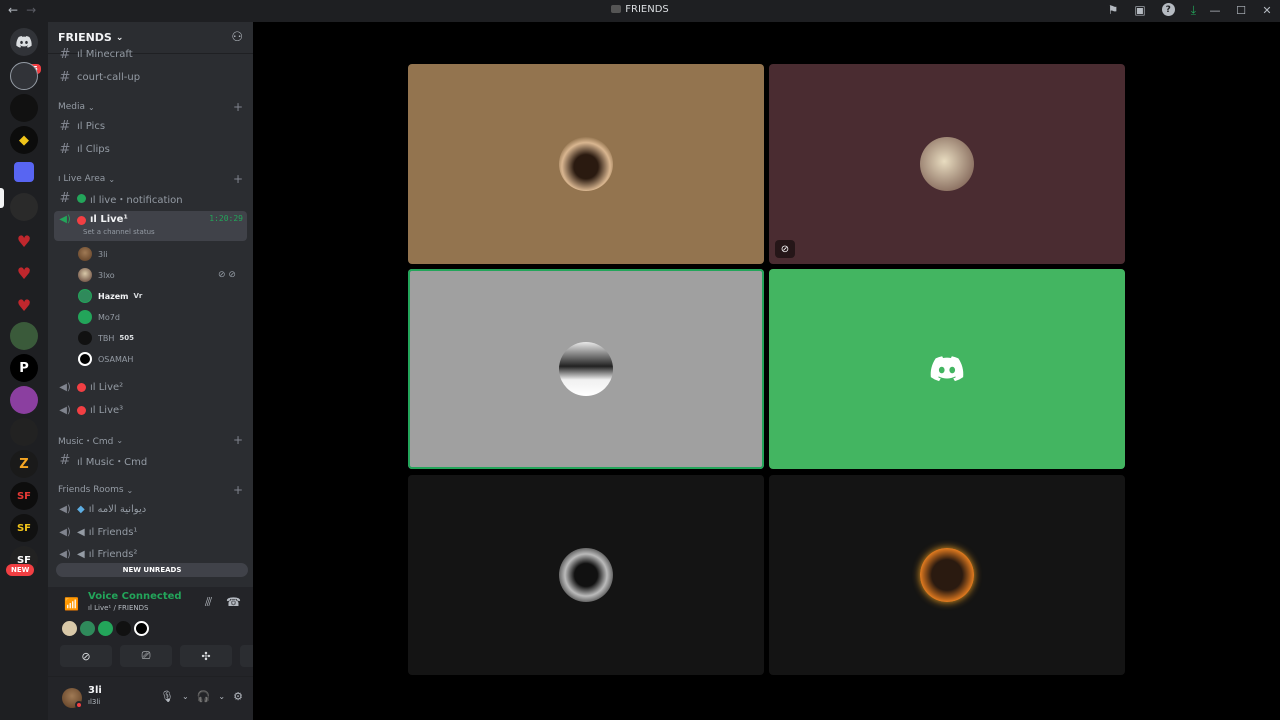 The height and width of the screenshot is (720, 1280). What do you see at coordinates (86, 656) in the screenshot?
I see `camera-off-button: ⊘` at bounding box center [86, 656].